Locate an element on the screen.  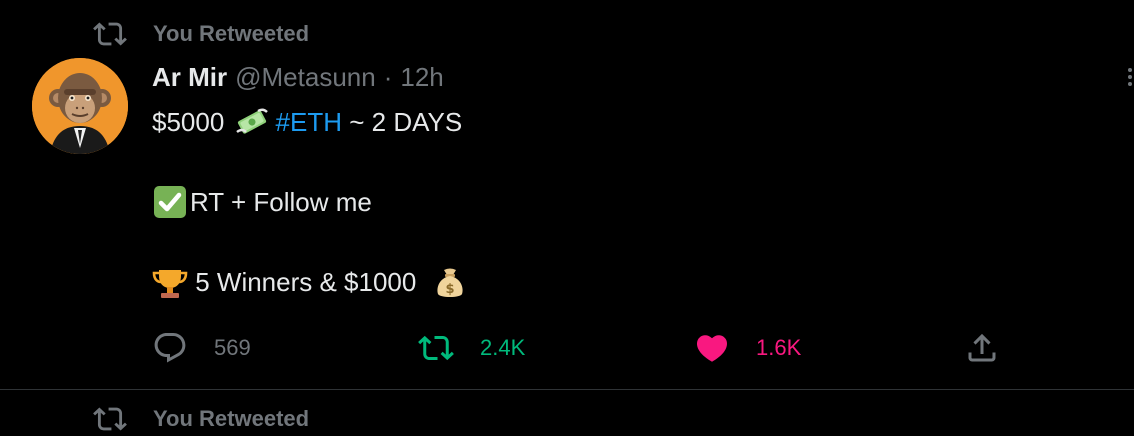
retweet-count: 2.4K is located at coordinates (503, 347).